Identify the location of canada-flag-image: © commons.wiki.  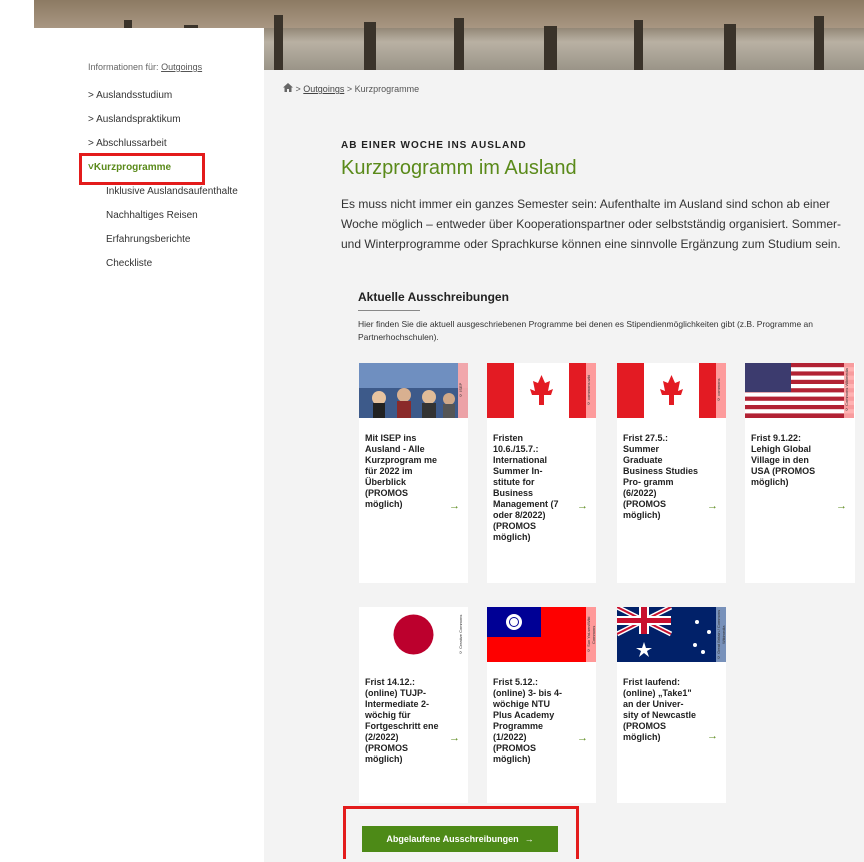
(541, 390).